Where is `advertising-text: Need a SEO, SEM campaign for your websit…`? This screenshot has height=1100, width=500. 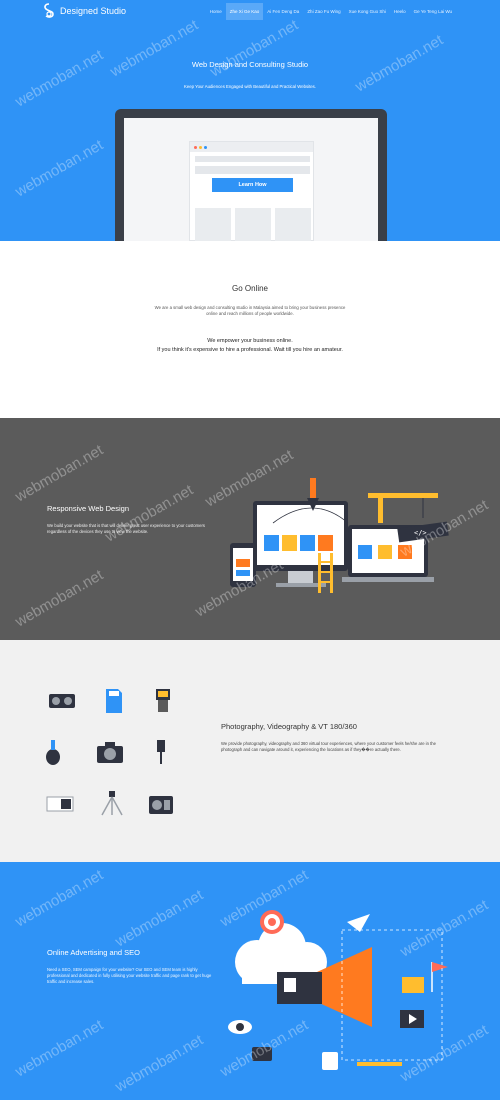
advertising-text: Need a SEO, SEM campaign for your websit… is located at coordinates (129, 975).